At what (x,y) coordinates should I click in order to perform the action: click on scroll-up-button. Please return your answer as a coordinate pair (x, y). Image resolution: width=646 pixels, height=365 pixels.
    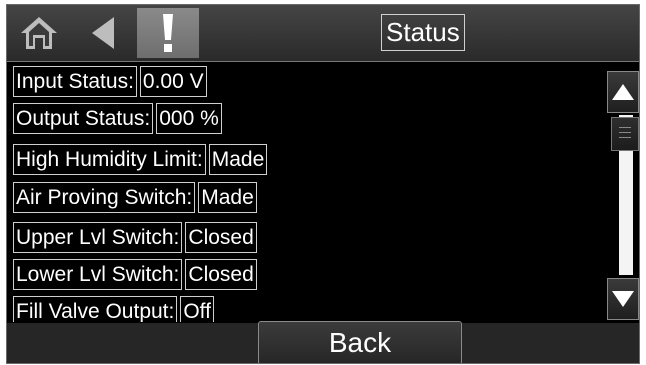
    Looking at the image, I should click on (623, 92).